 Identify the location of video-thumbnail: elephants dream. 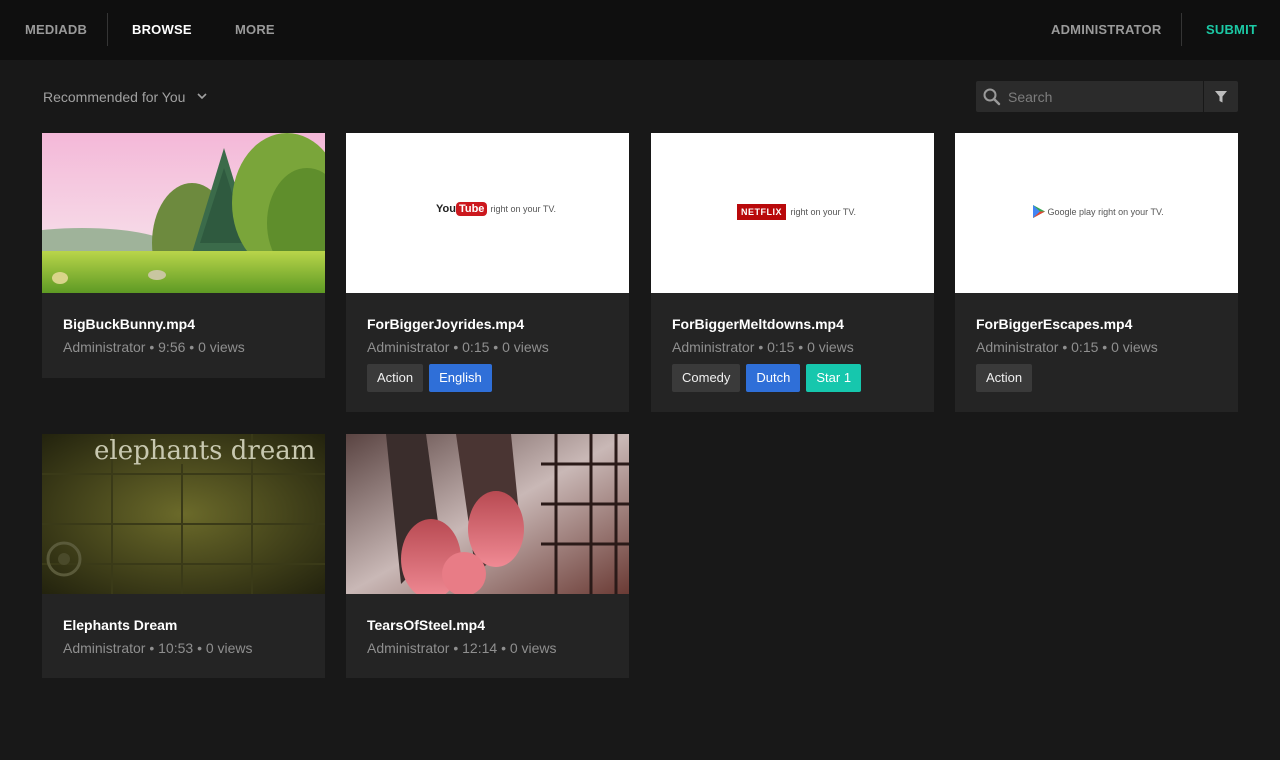
(183, 514).